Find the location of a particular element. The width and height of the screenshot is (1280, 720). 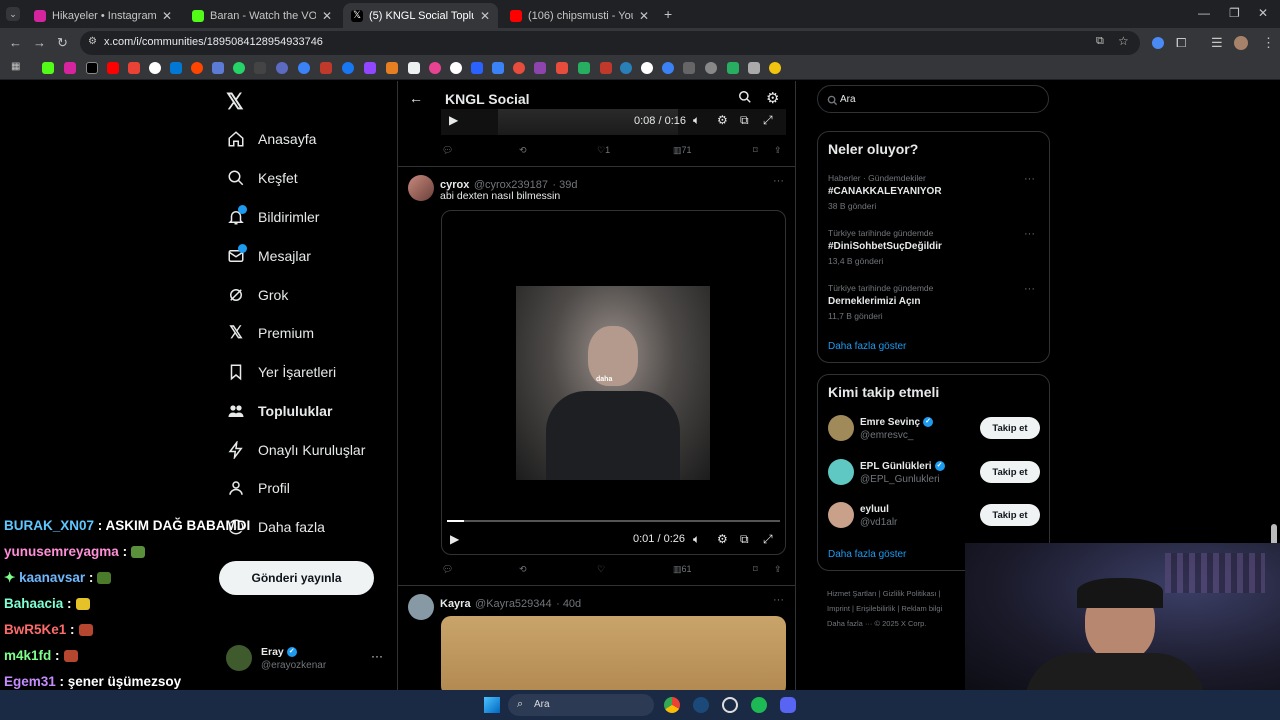

menu-kebab-icon: ⋮ is located at coordinates (1268, 43).